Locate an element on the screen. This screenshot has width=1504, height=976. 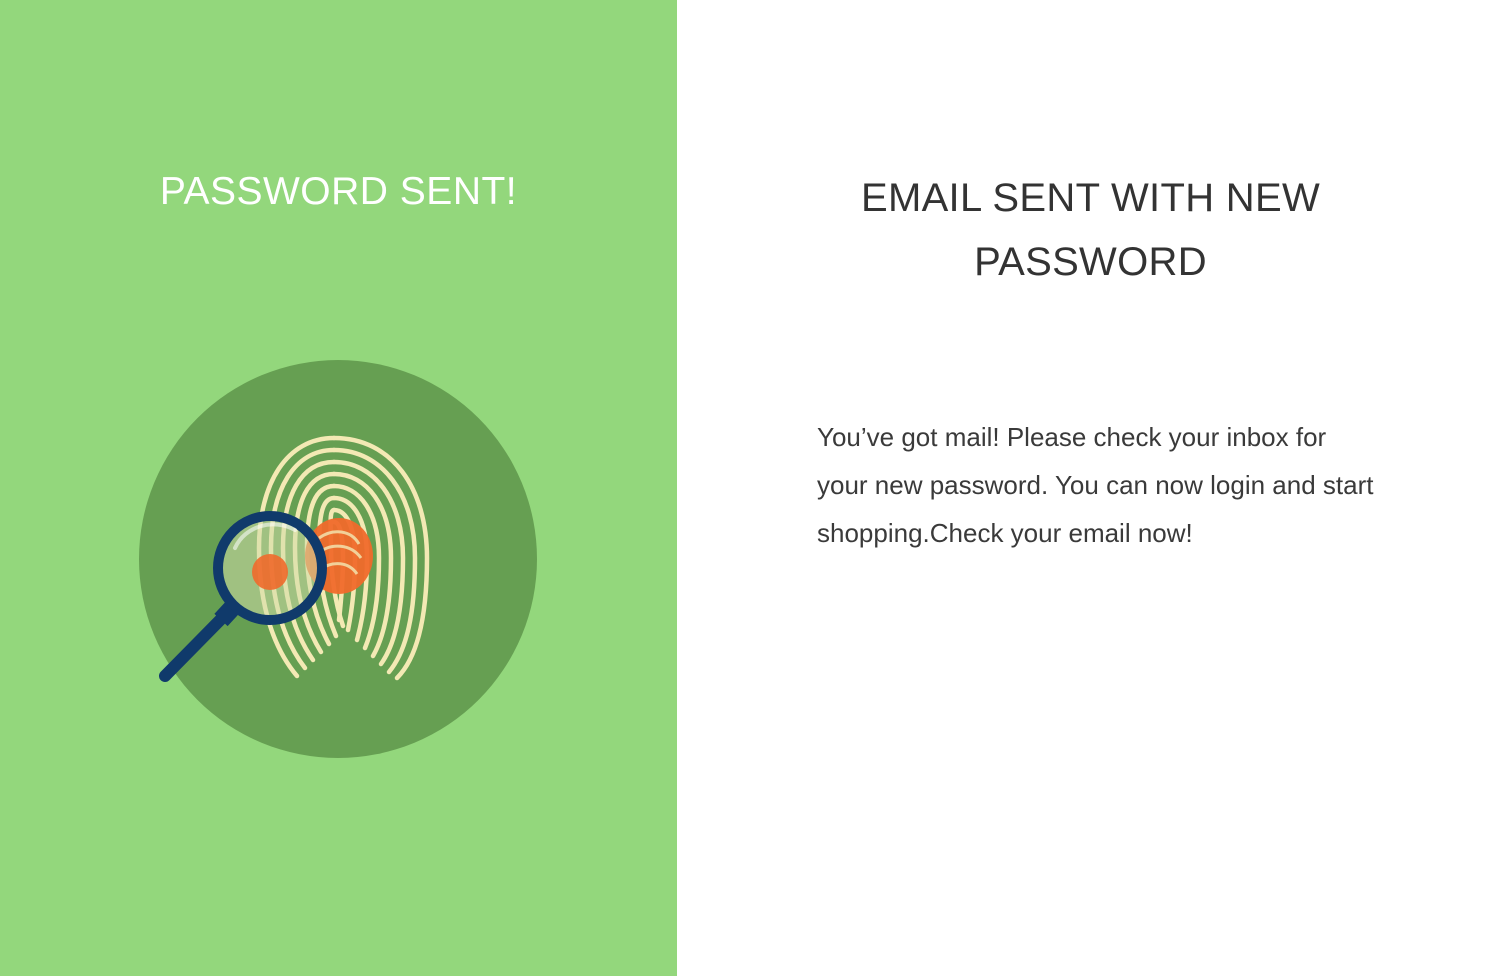
right-panel-title: EMAIL SENT WITH NEW PASSWORD is located at coordinates (1090, 230).